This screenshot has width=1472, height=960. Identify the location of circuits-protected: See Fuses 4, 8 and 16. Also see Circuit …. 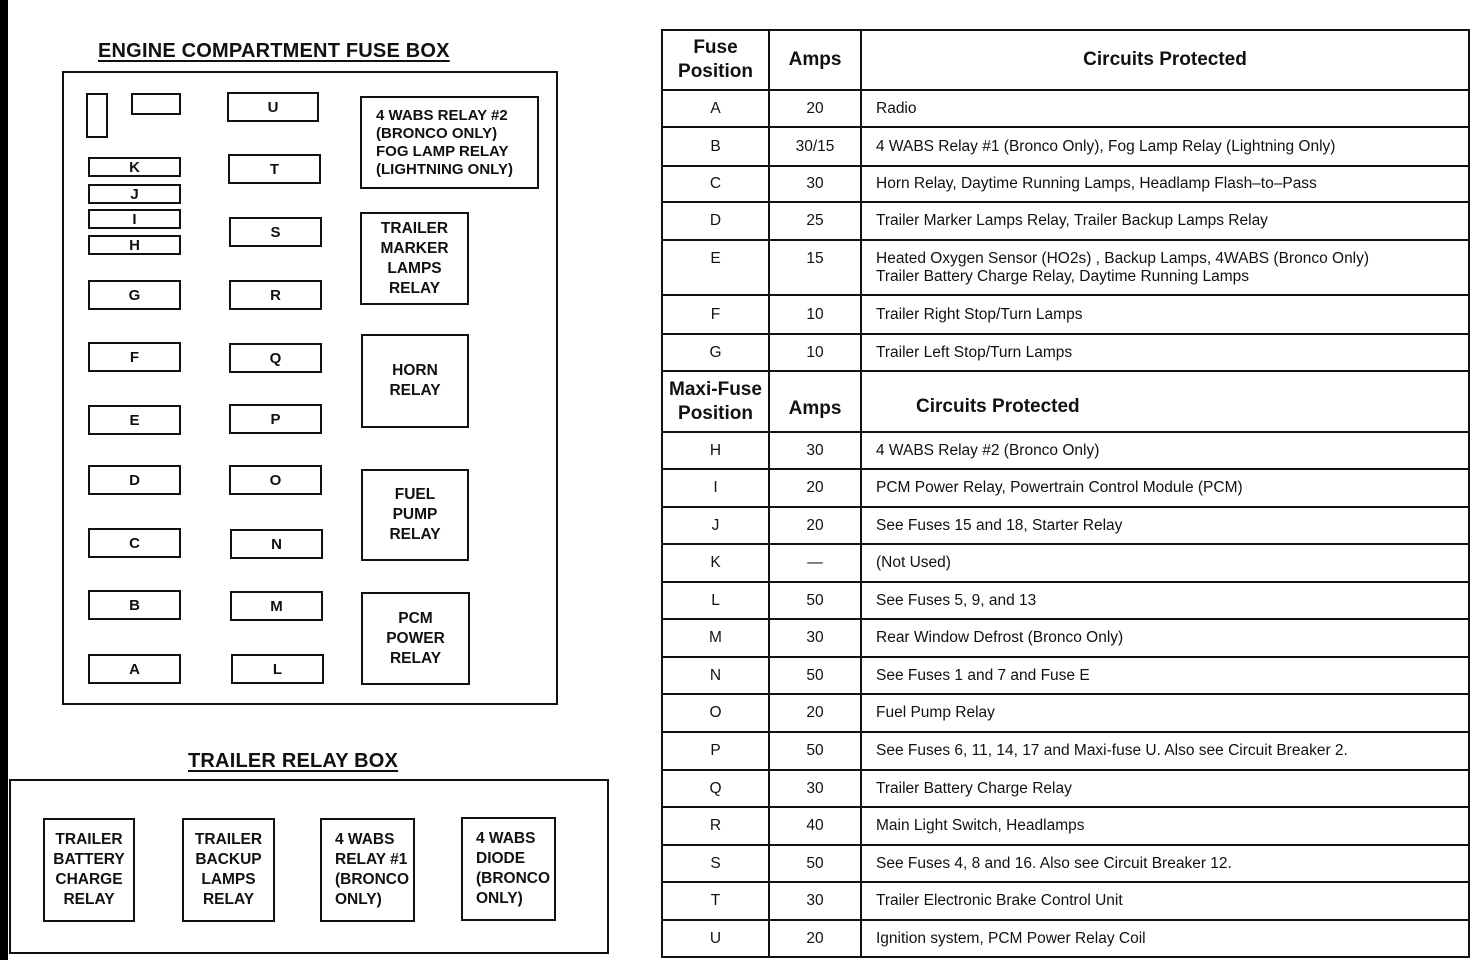
(1165, 863).